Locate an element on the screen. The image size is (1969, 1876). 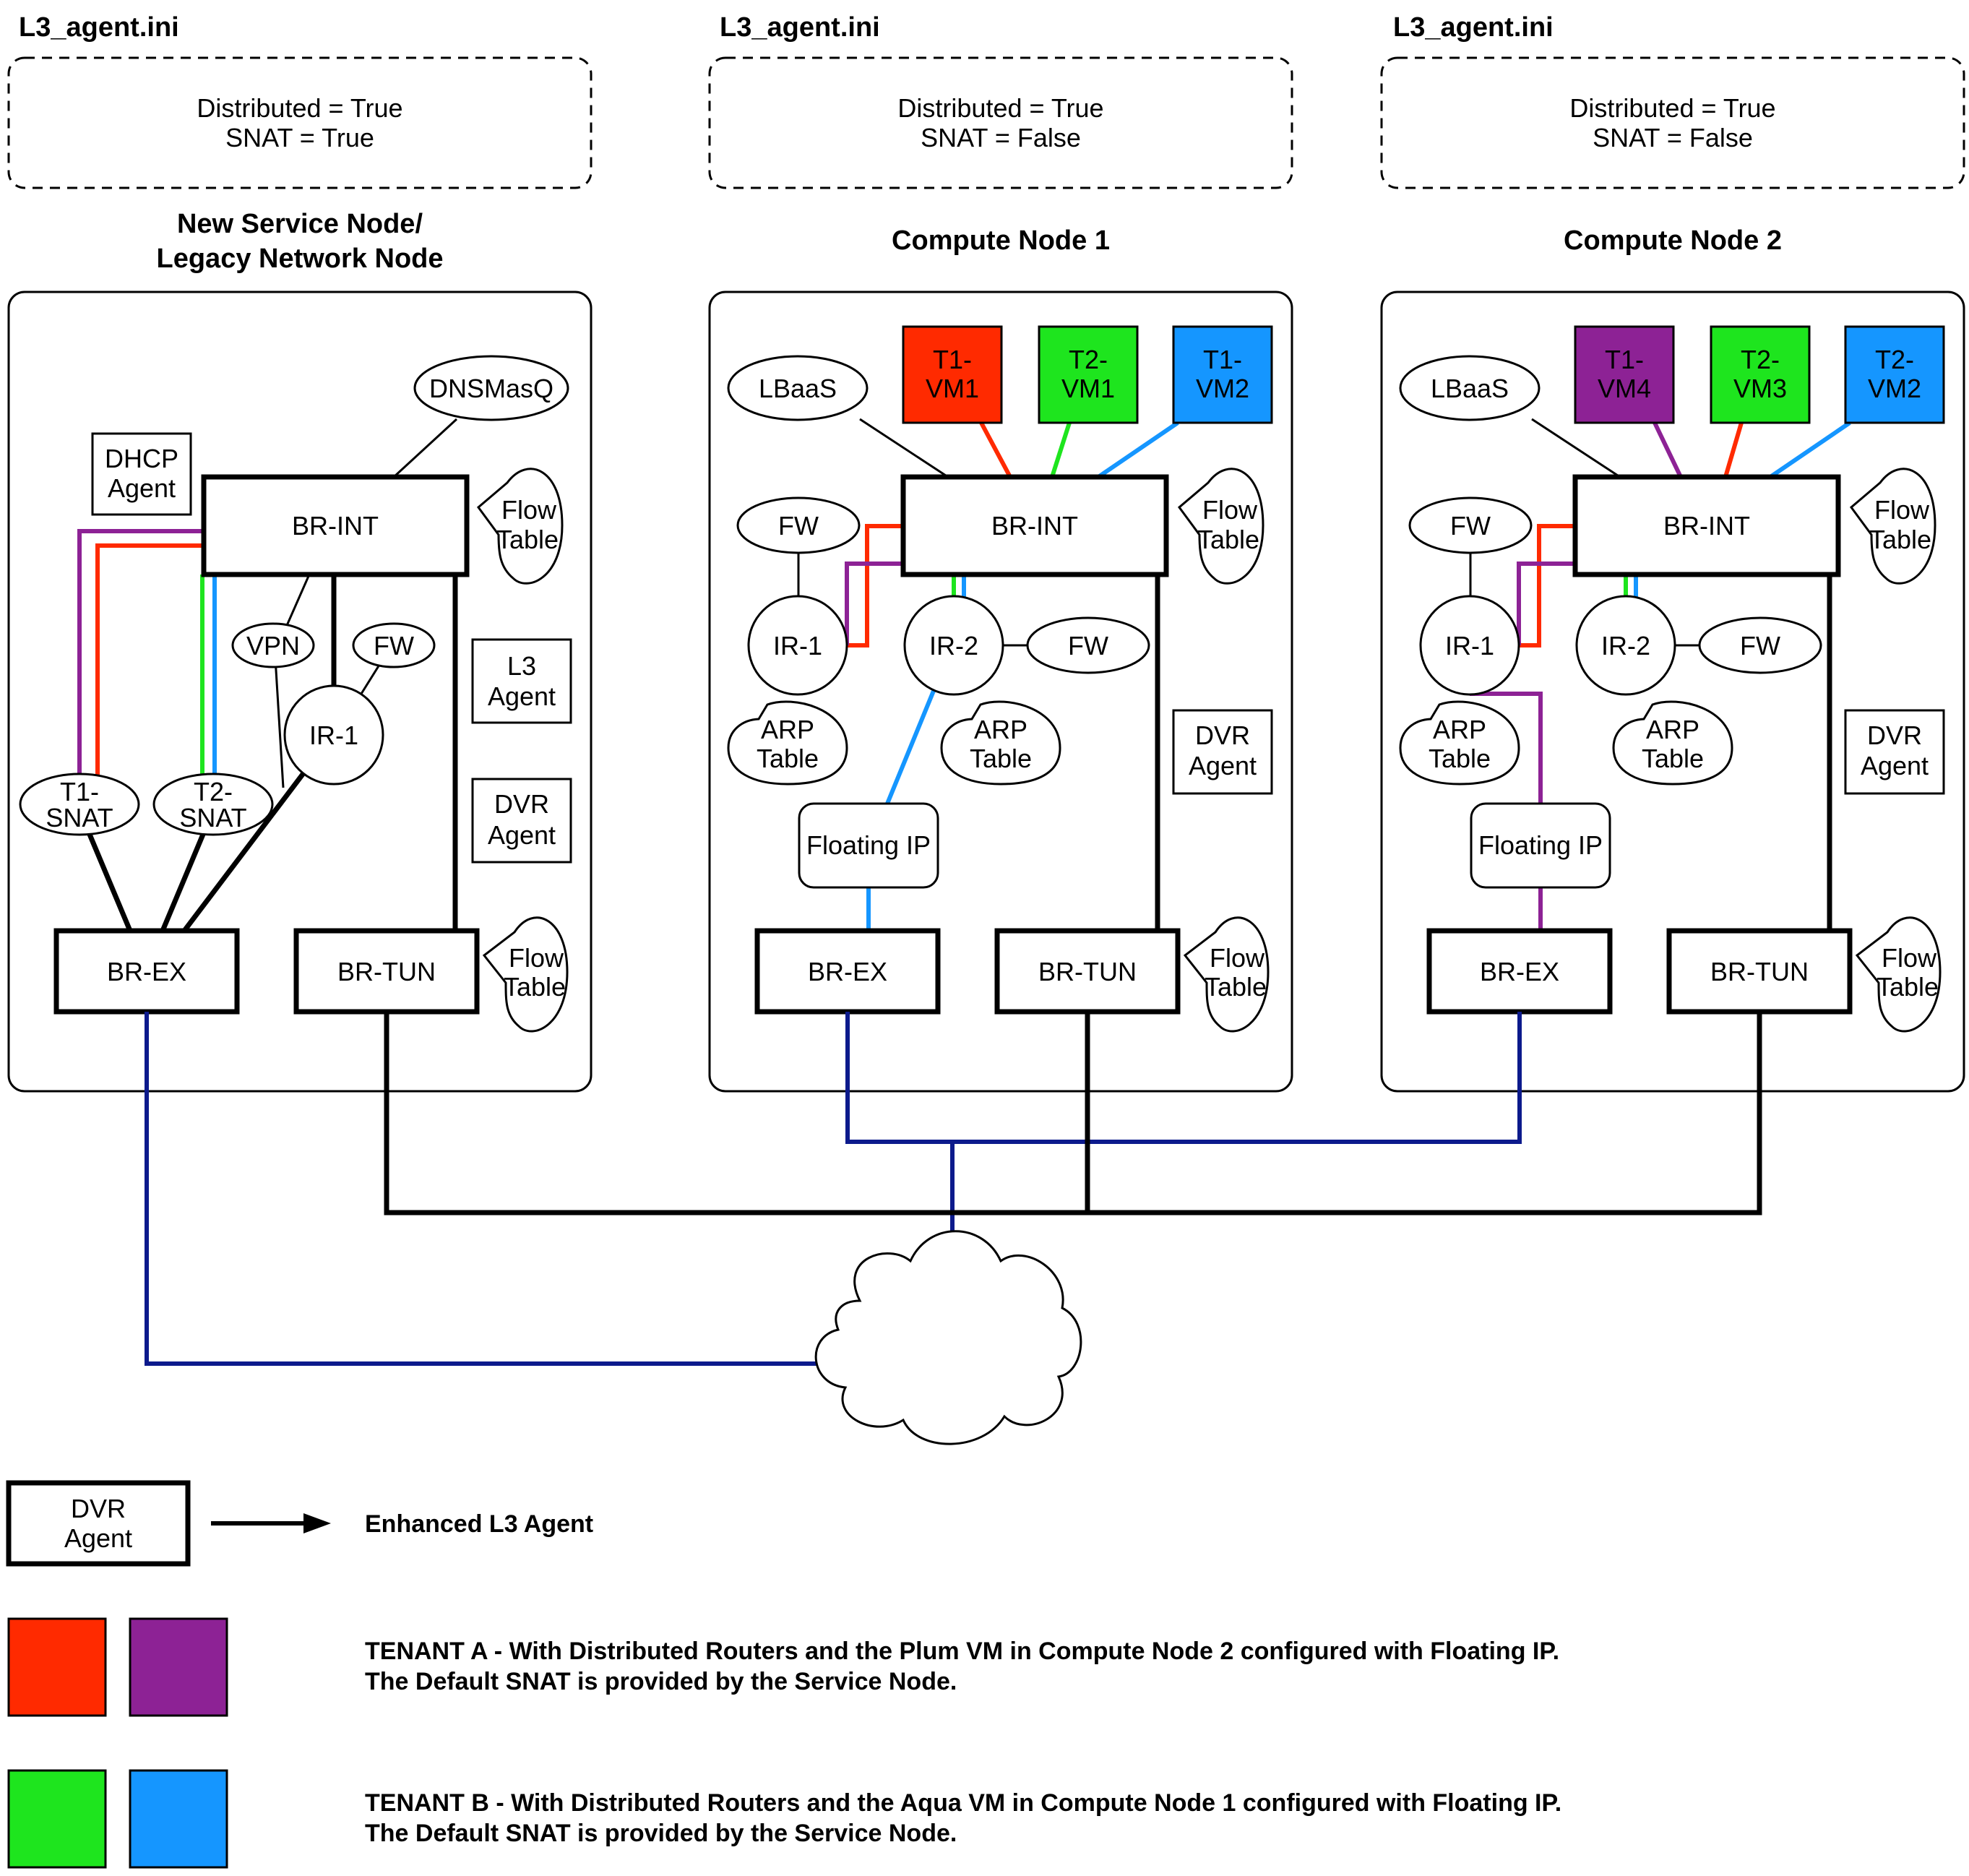
vm-label: VM3 is located at coordinates (1760, 388).